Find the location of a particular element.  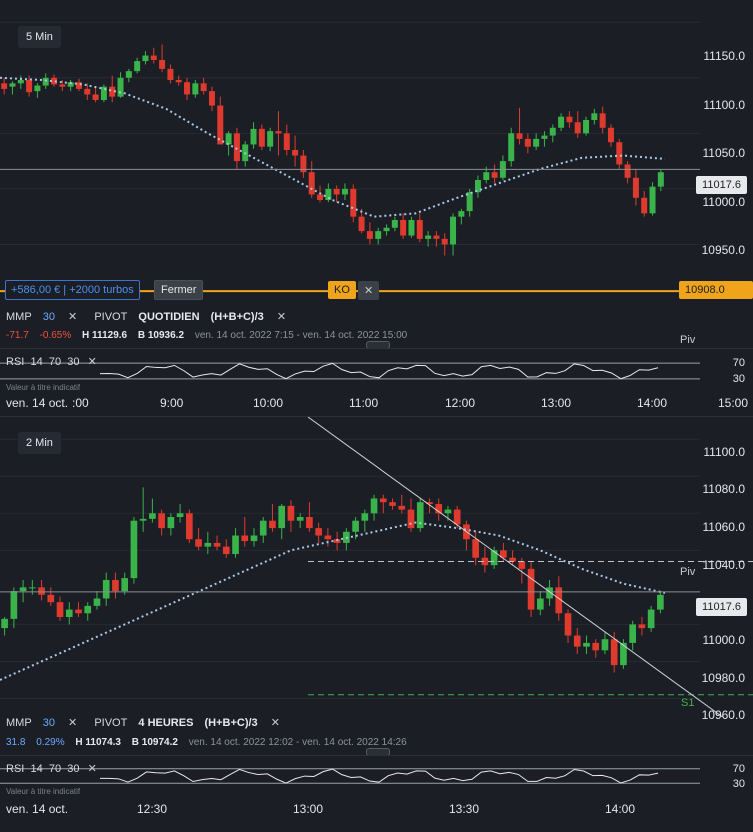

ko-label: KO is located at coordinates (342, 290).